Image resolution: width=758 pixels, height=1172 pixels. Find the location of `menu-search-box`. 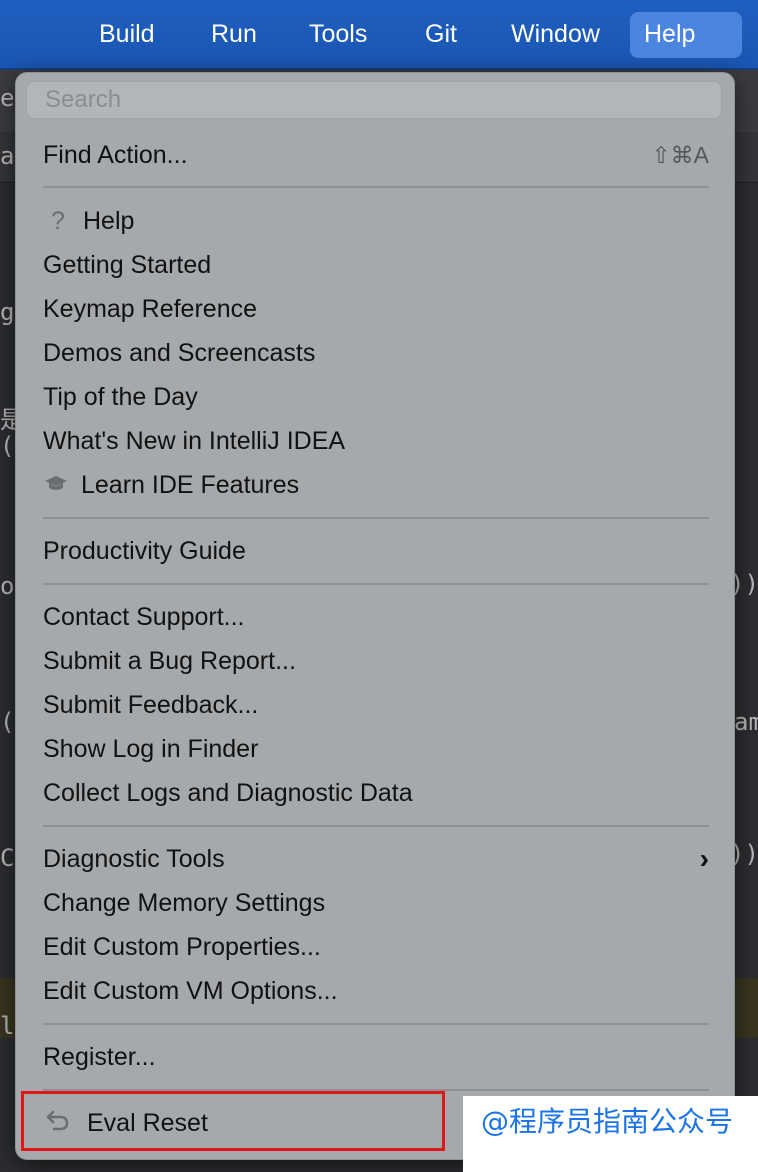

menu-search-box is located at coordinates (374, 100).